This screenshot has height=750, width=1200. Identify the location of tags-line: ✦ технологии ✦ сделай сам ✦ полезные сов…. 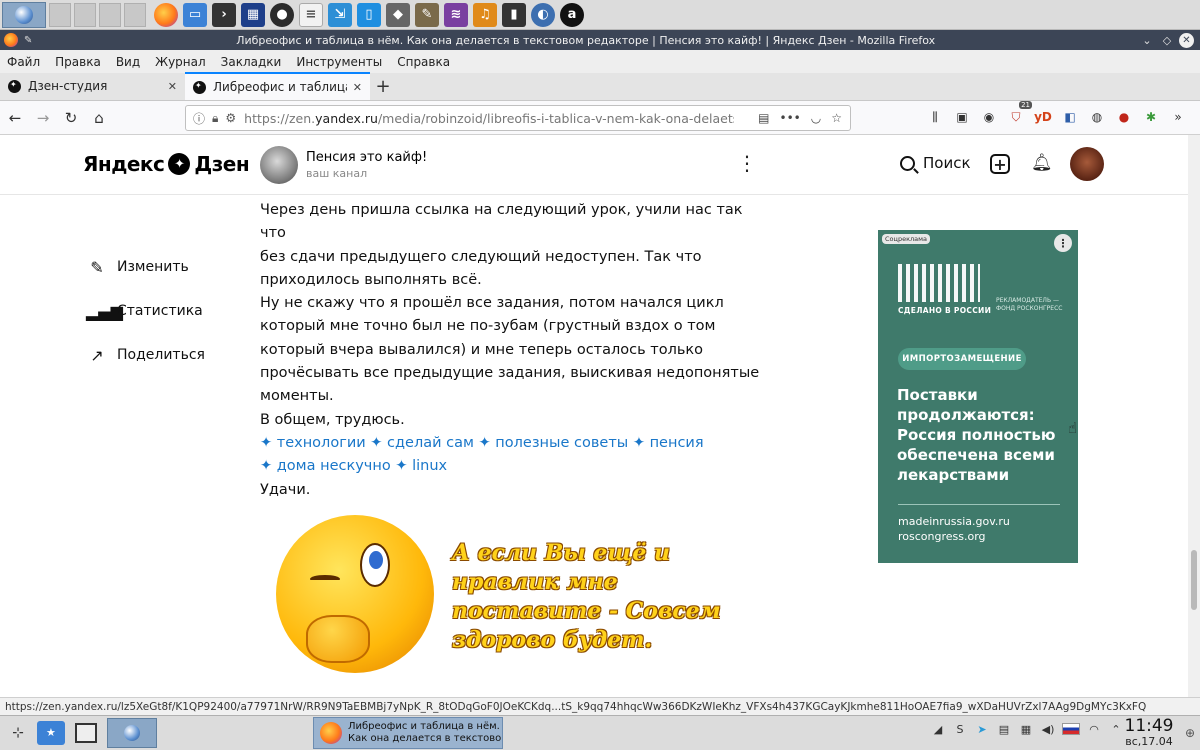
(510, 443).